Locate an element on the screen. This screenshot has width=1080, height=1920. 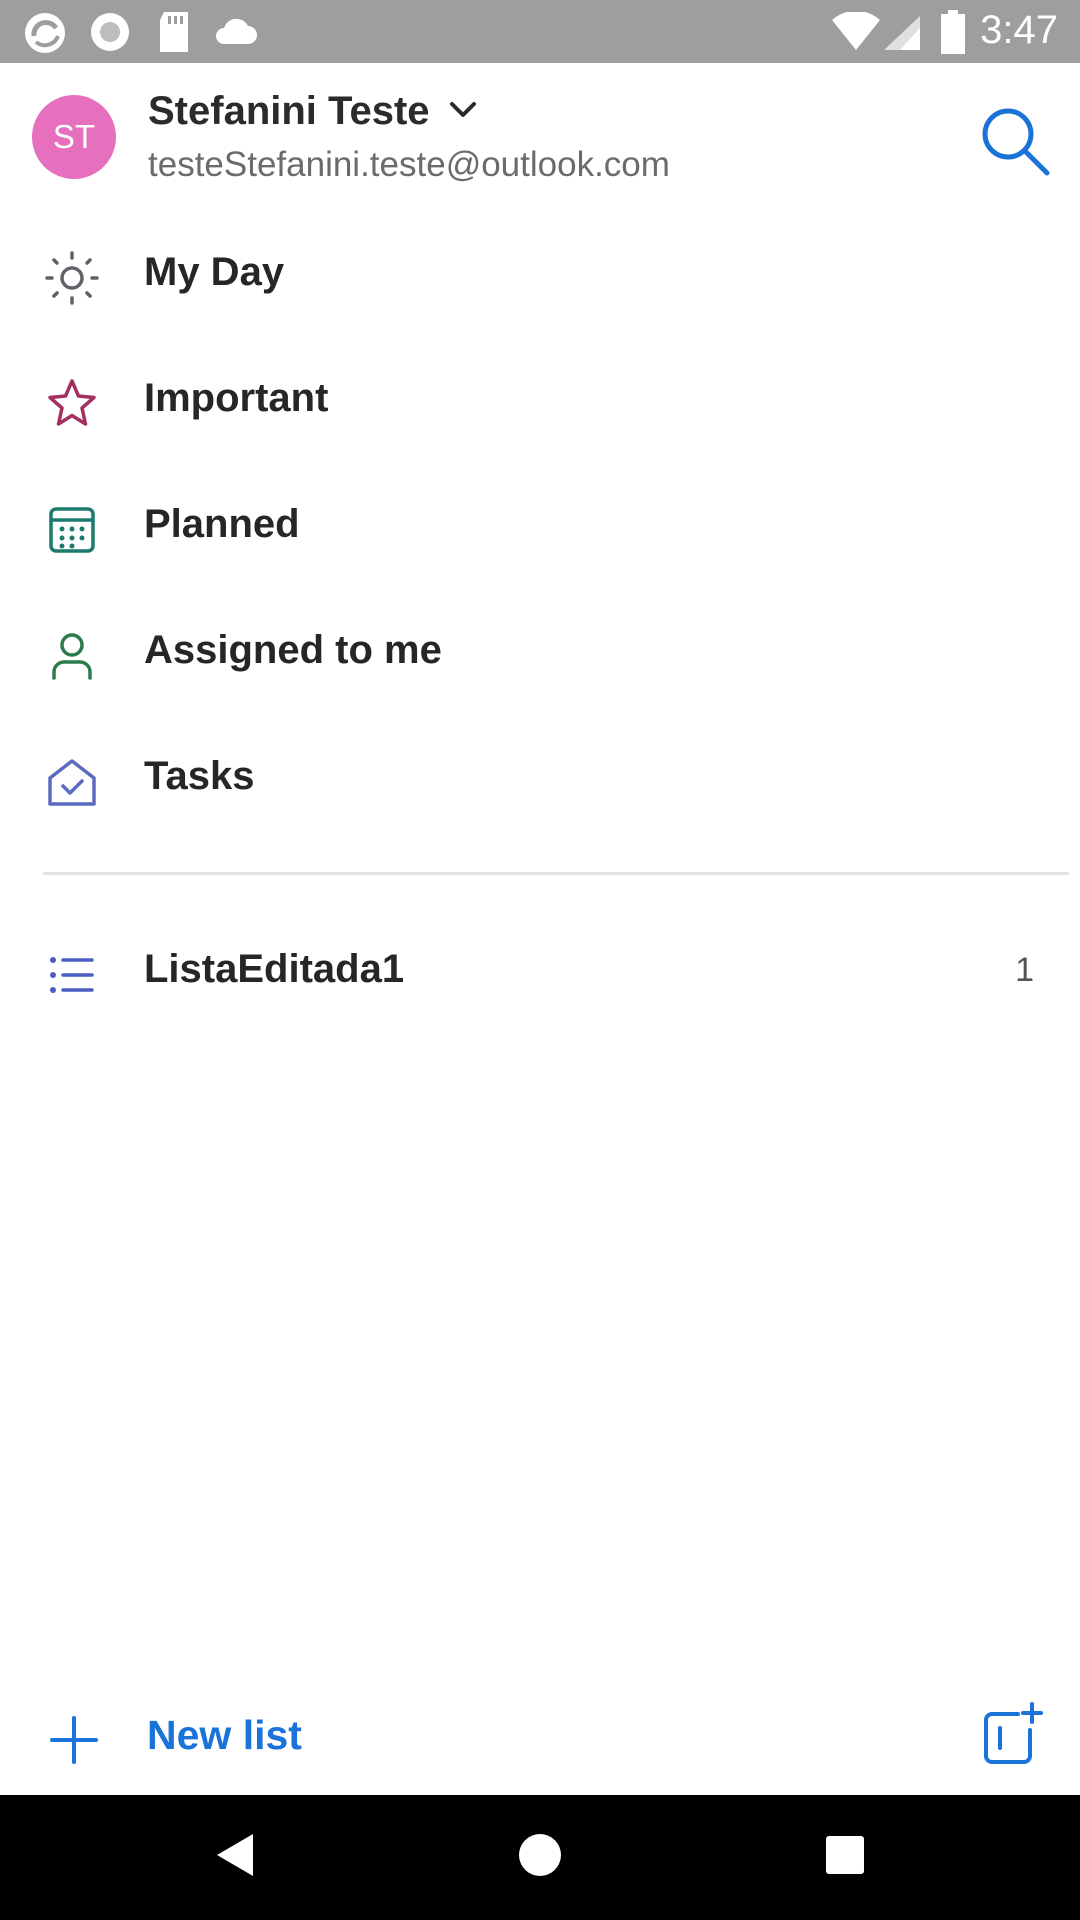
recents-icon is located at coordinates (845, 1857).